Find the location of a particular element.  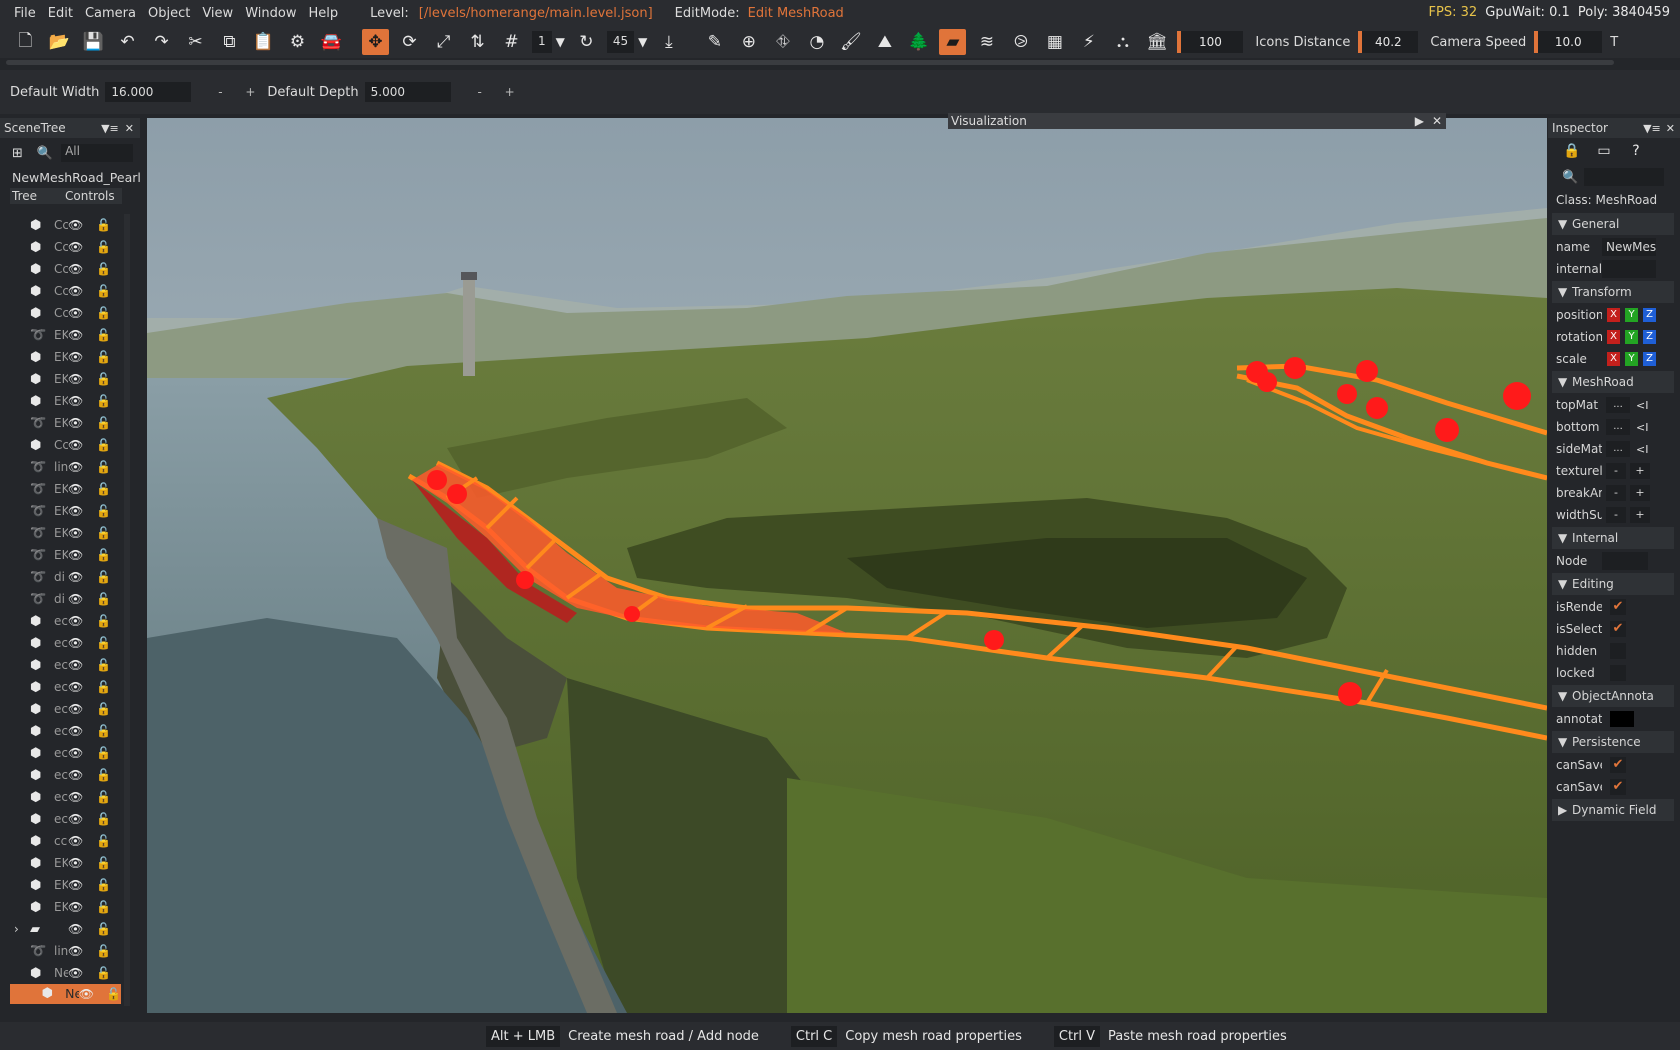

menu-camera: Camera is located at coordinates (110, 13).